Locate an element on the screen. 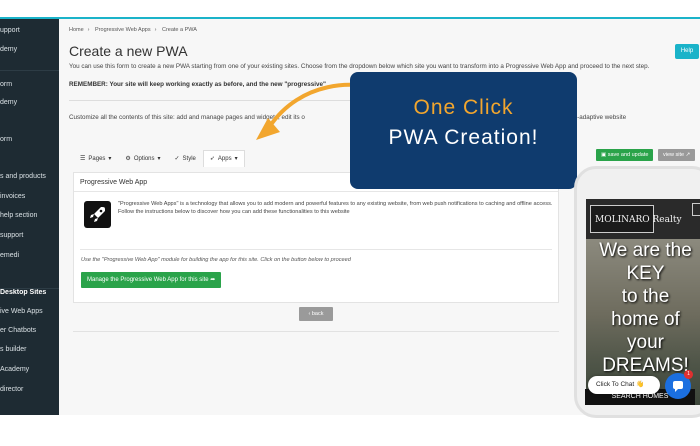 The height and width of the screenshot is (446, 700). tab-label: Style is located at coordinates (189, 159).